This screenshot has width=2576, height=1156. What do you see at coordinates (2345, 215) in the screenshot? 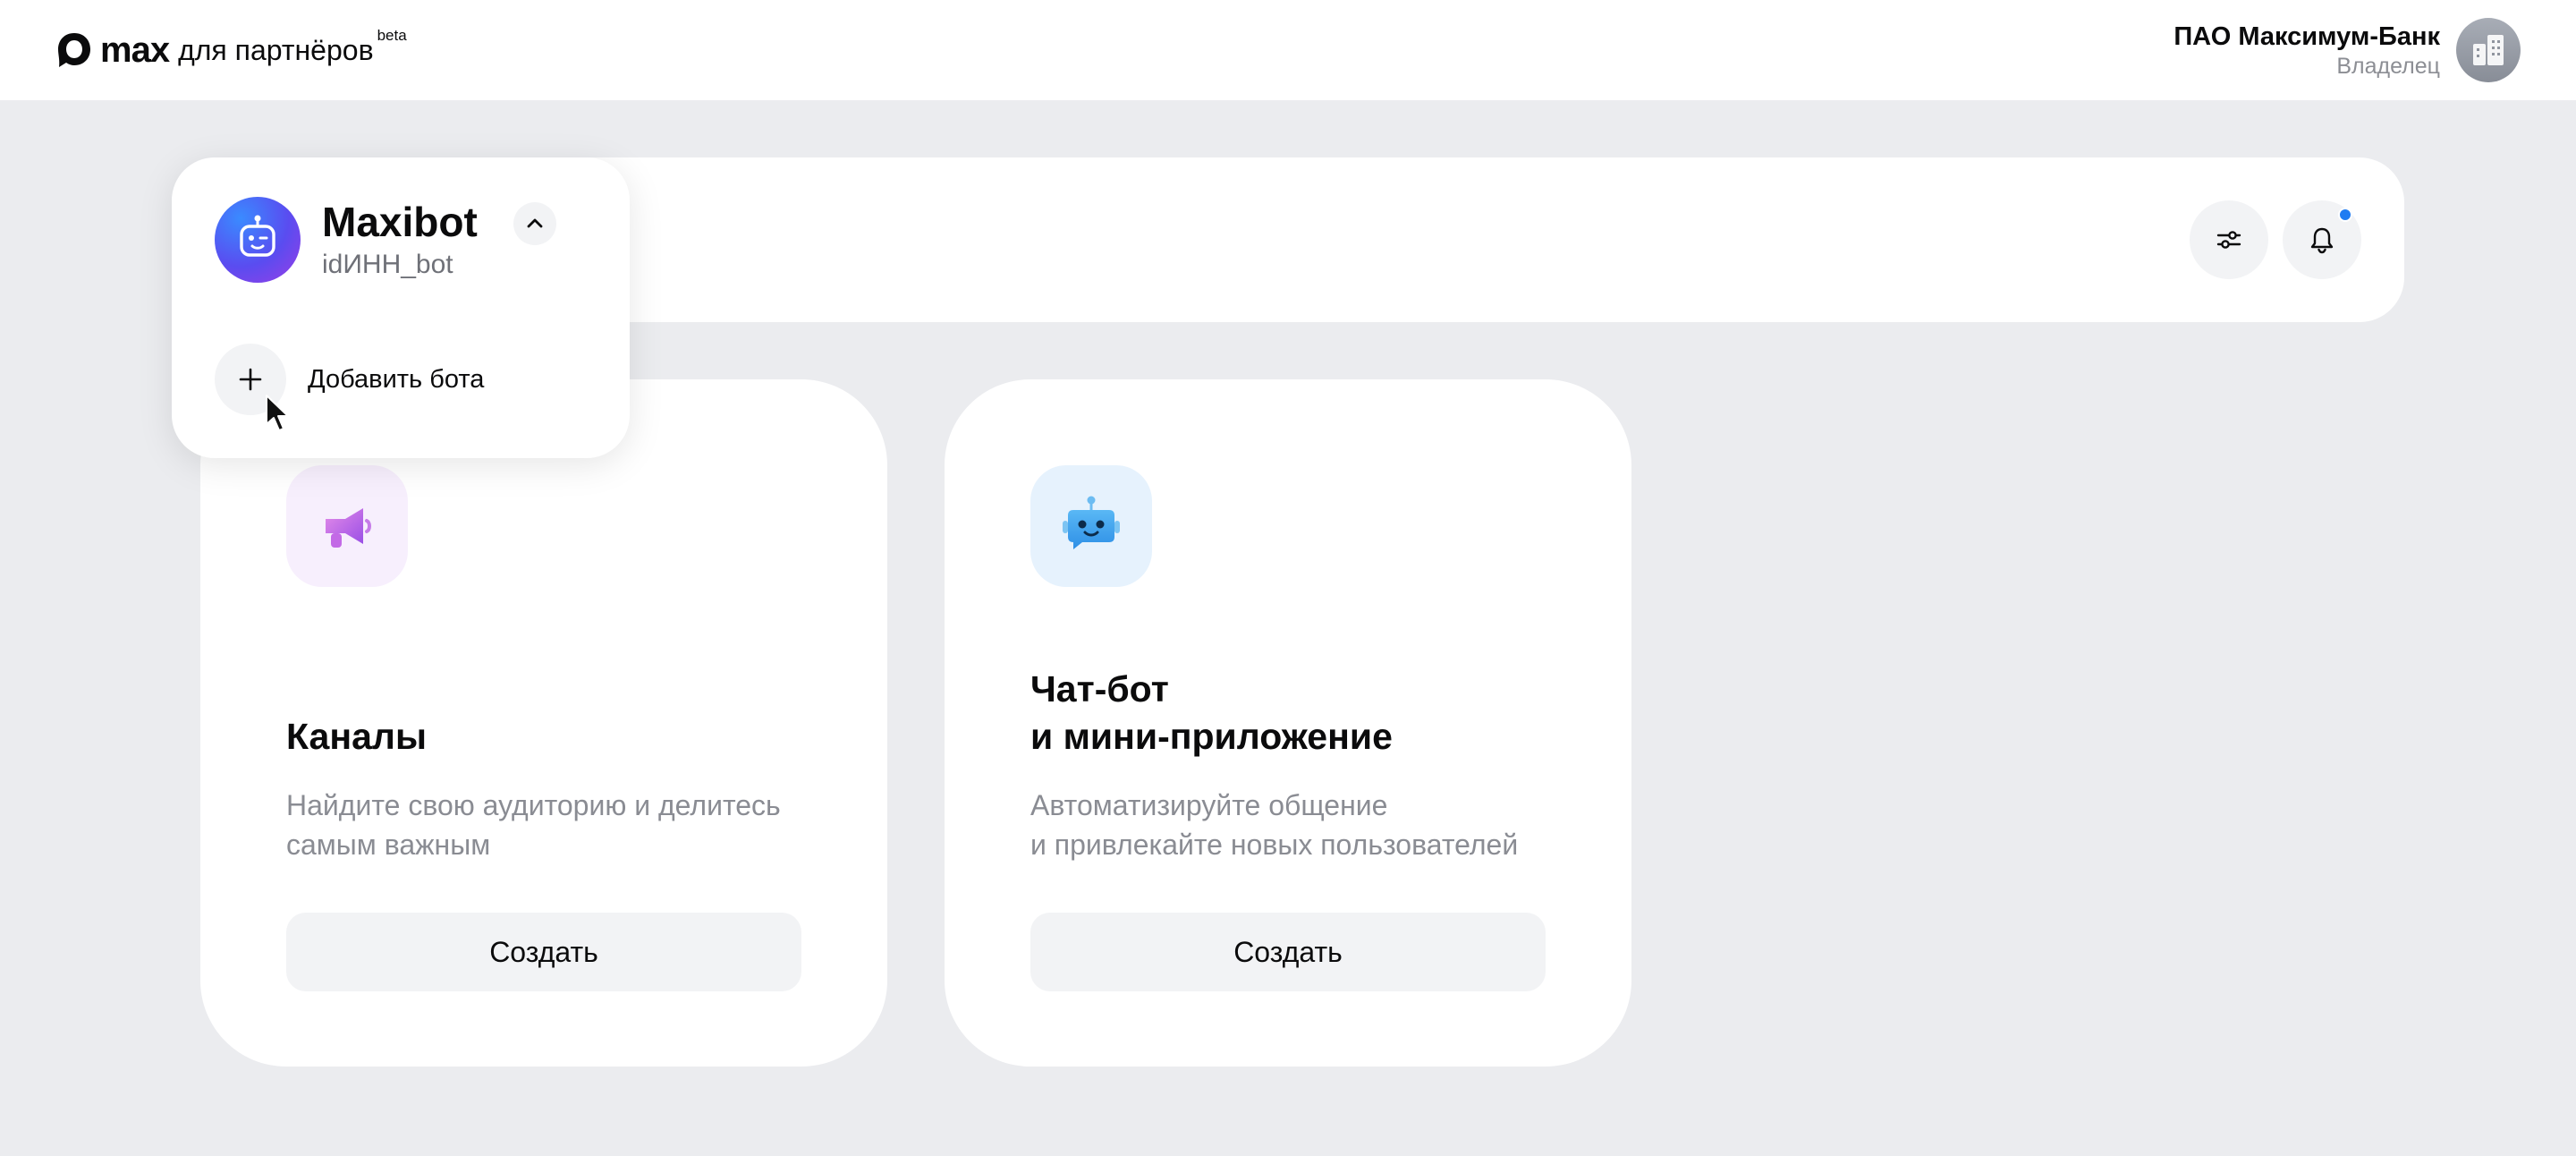
I see `unread-notification-dot` at bounding box center [2345, 215].